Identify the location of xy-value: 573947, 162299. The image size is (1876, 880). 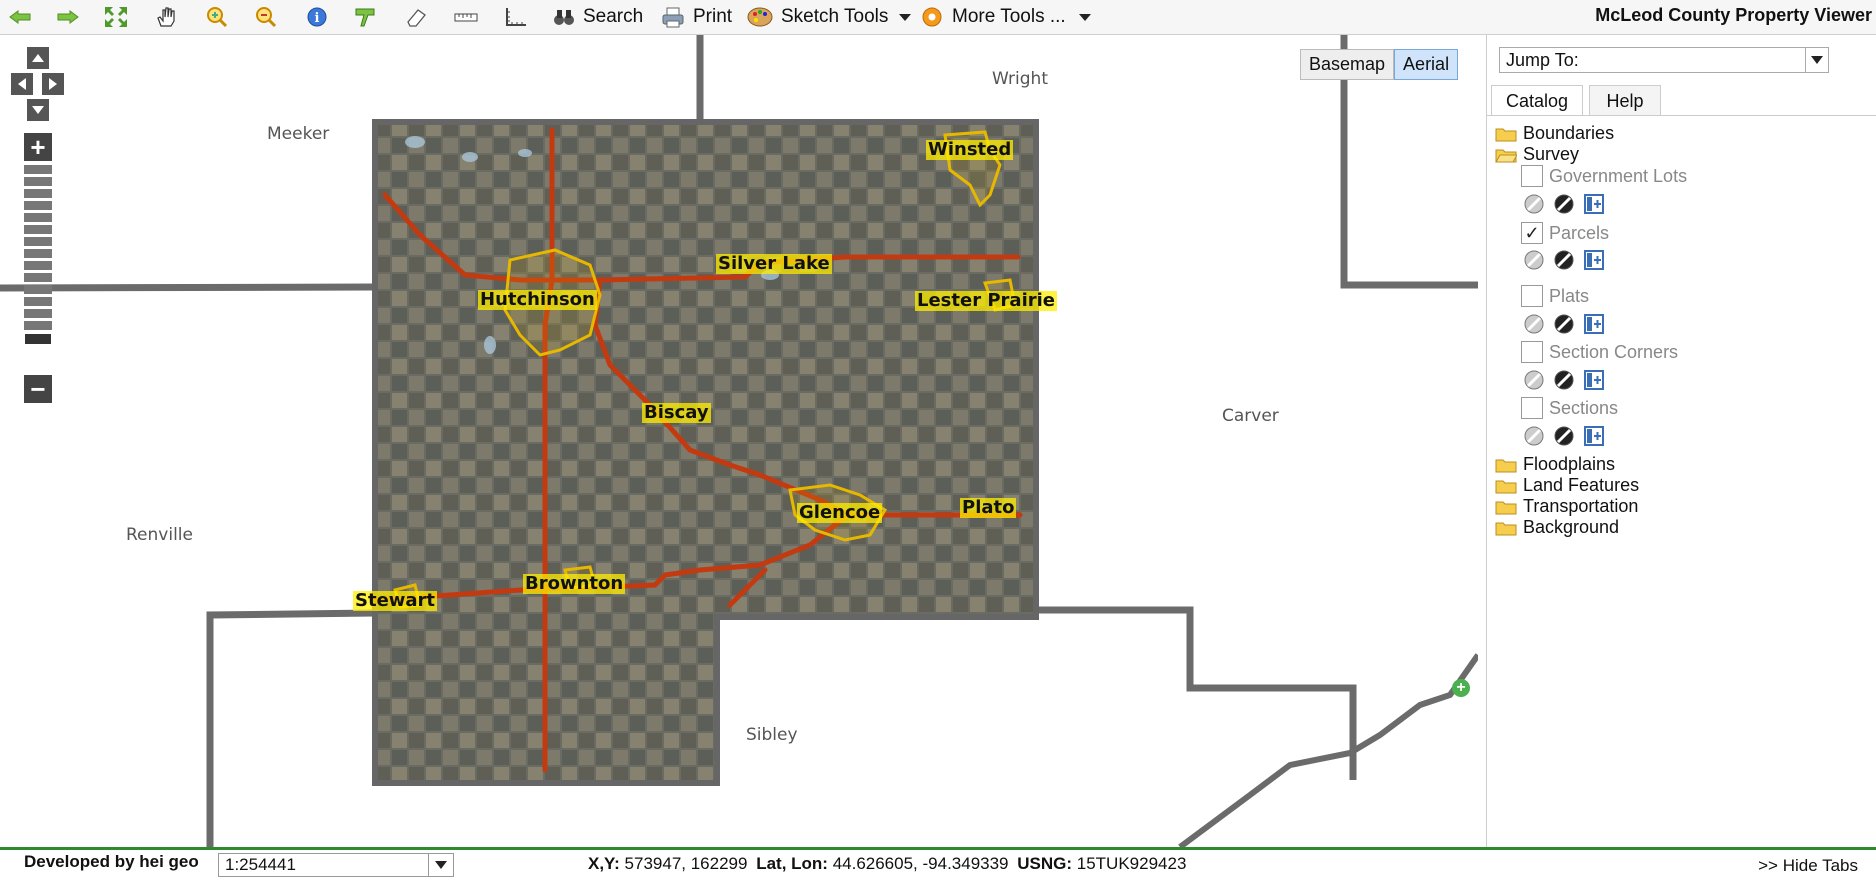
(686, 863).